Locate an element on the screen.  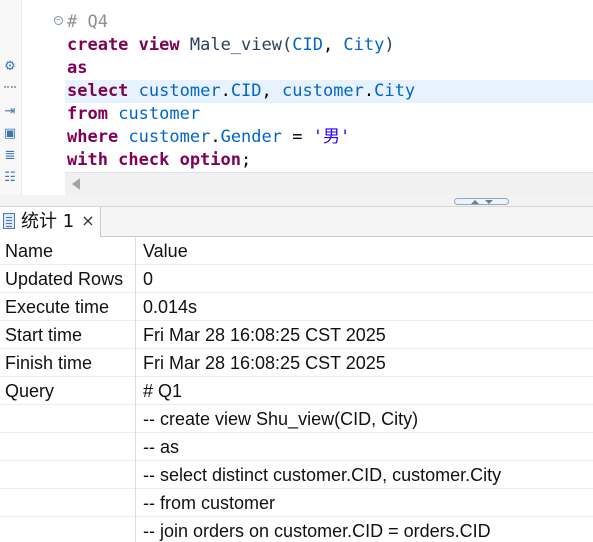
close-icon: × is located at coordinates (88, 221).